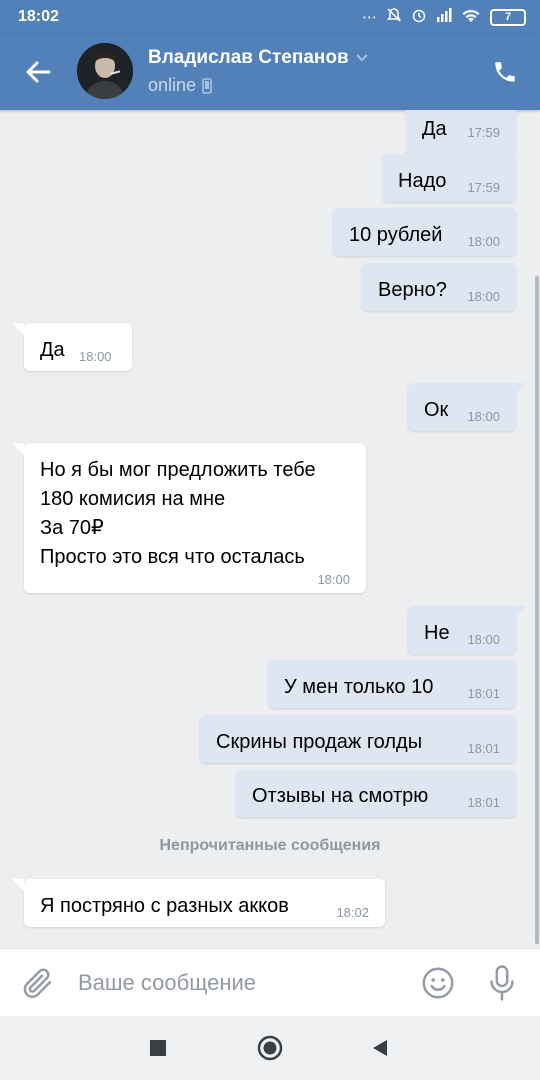 The image size is (540, 1080). Describe the element at coordinates (270, 72) in the screenshot. I see `chat-header: Владислав Степанов online` at that location.